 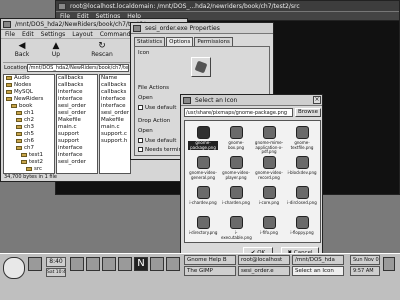 What do you see at coordinates (269, 139) in the screenshot?
I see `icon-grid-item: gnome-mime-application-x-pdf.png` at bounding box center [269, 139].